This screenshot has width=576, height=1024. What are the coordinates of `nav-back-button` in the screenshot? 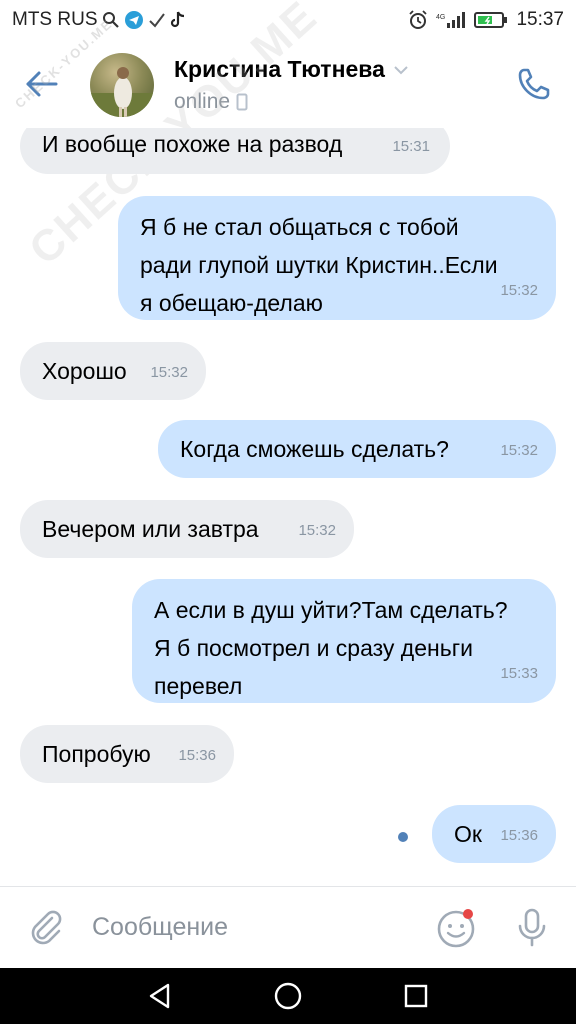 It's located at (160, 996).